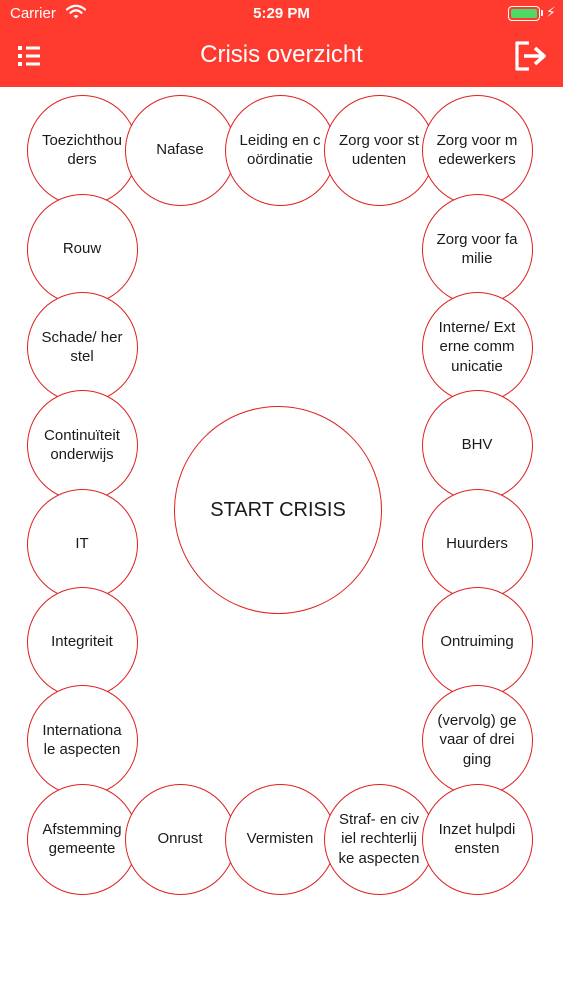  What do you see at coordinates (542, 13) in the screenshot?
I see `battery-tip` at bounding box center [542, 13].